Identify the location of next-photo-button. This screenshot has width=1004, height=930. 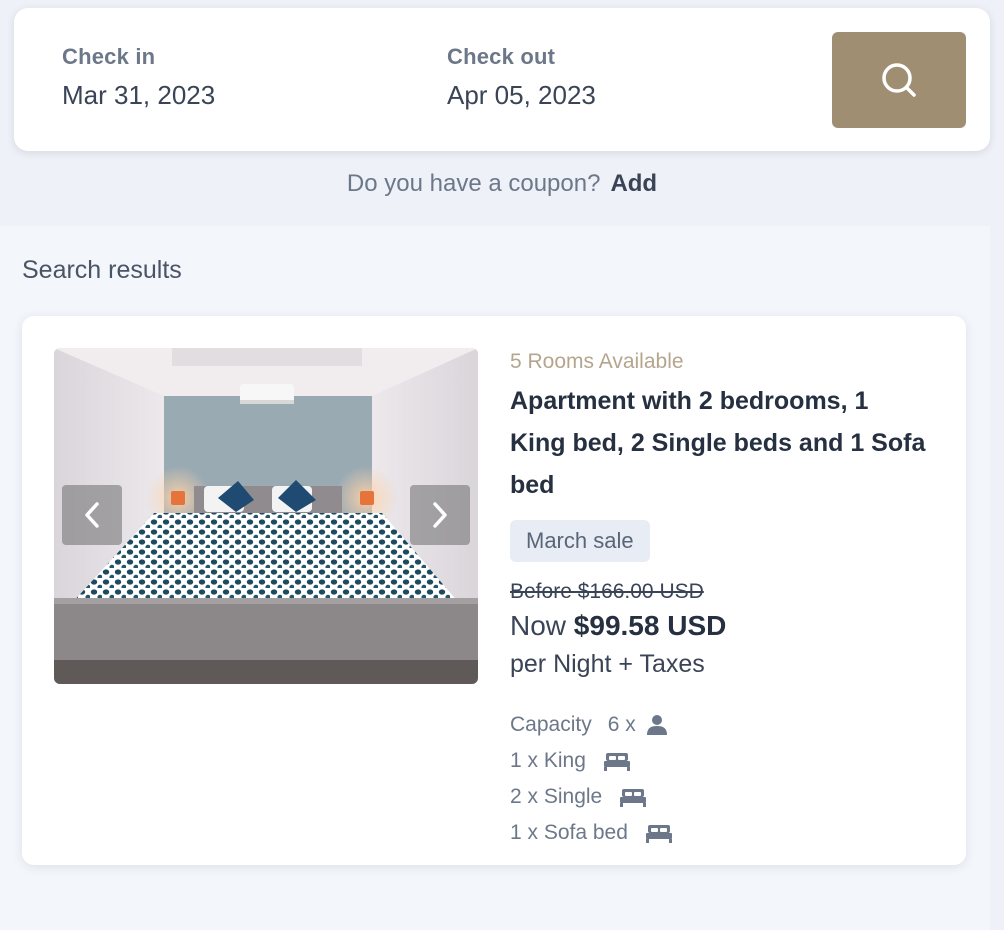
(440, 515).